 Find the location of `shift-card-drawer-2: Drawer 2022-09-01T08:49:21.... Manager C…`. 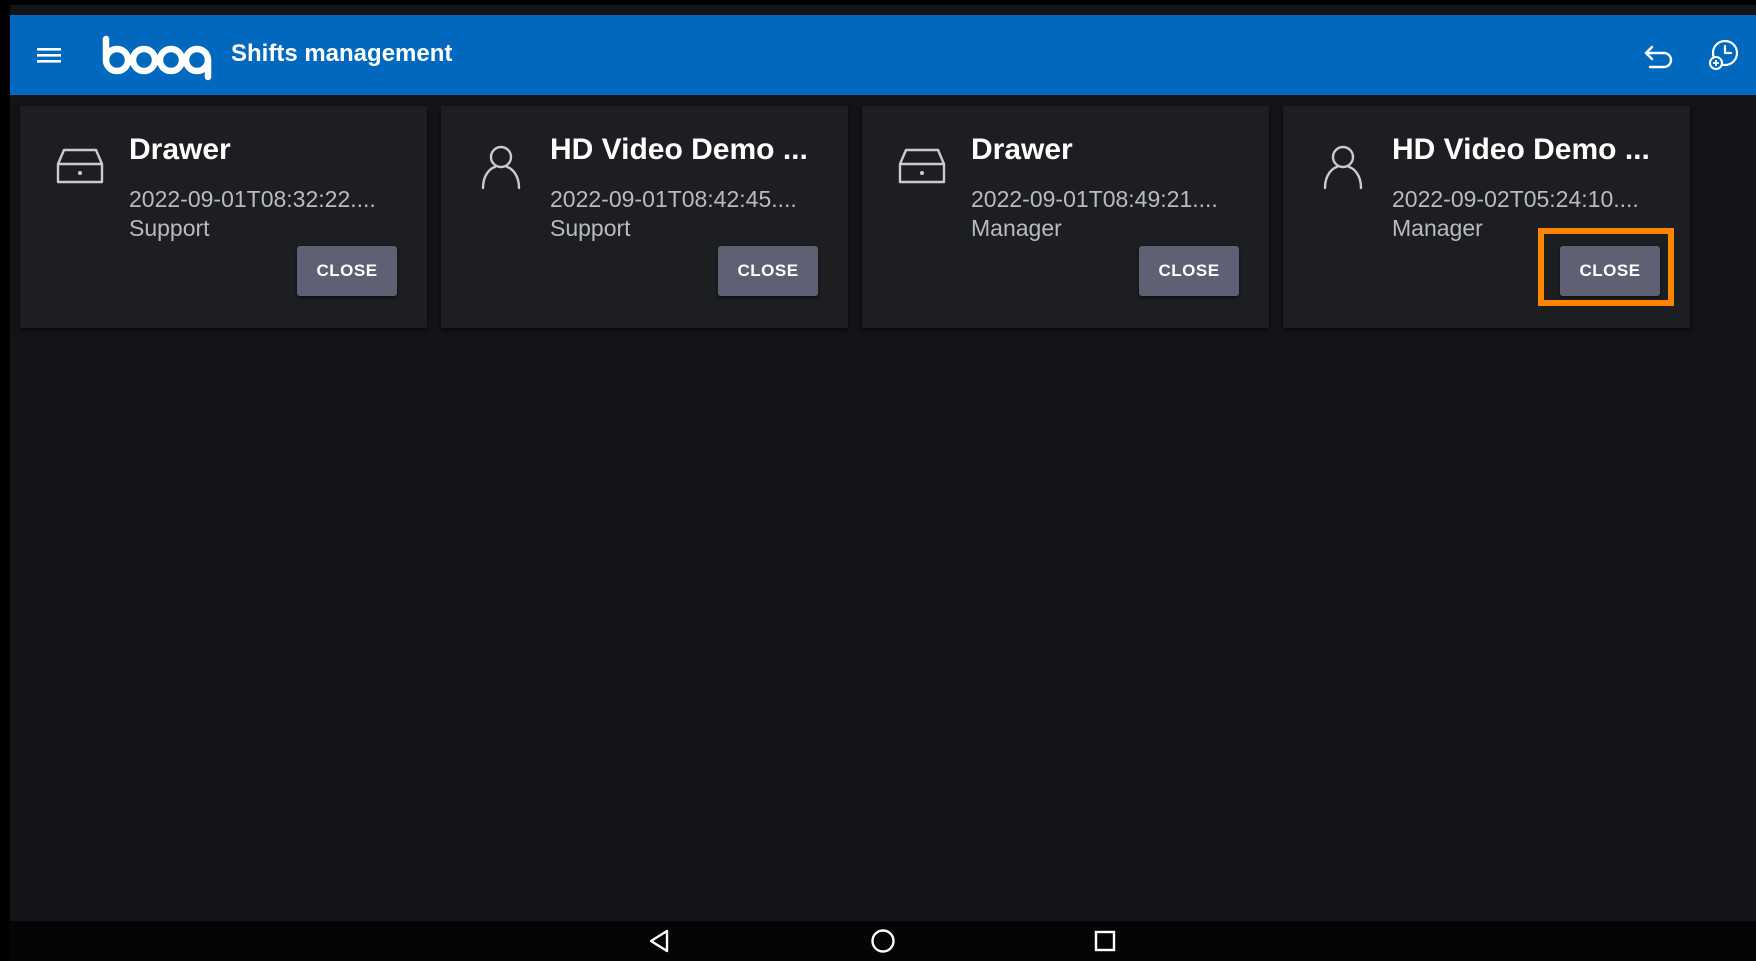

shift-card-drawer-2: Drawer 2022-09-01T08:49:21.... Manager C… is located at coordinates (1065, 217).